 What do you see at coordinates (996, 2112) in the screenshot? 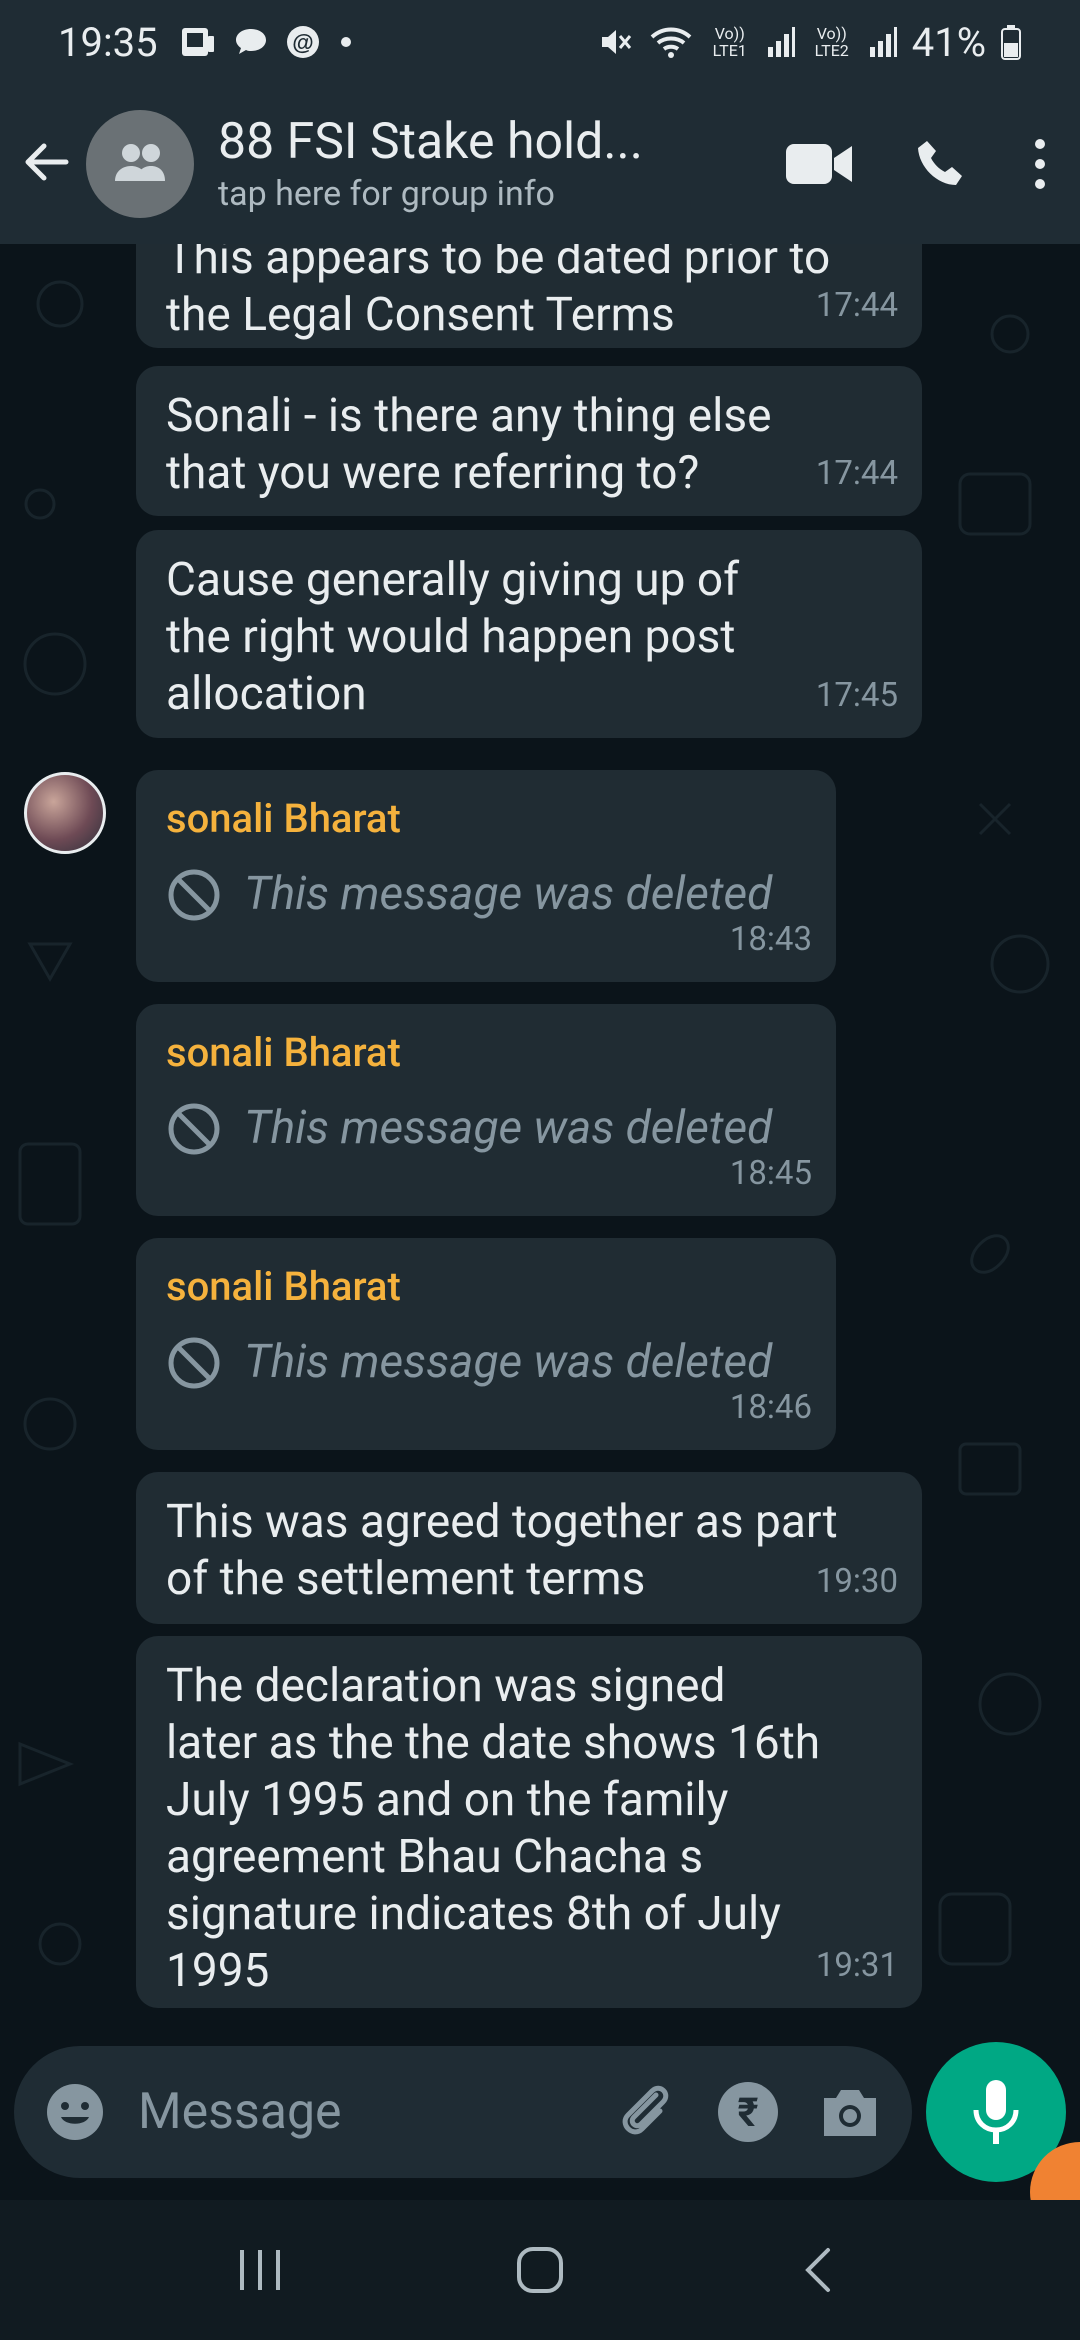
I see `microphone-icon` at bounding box center [996, 2112].